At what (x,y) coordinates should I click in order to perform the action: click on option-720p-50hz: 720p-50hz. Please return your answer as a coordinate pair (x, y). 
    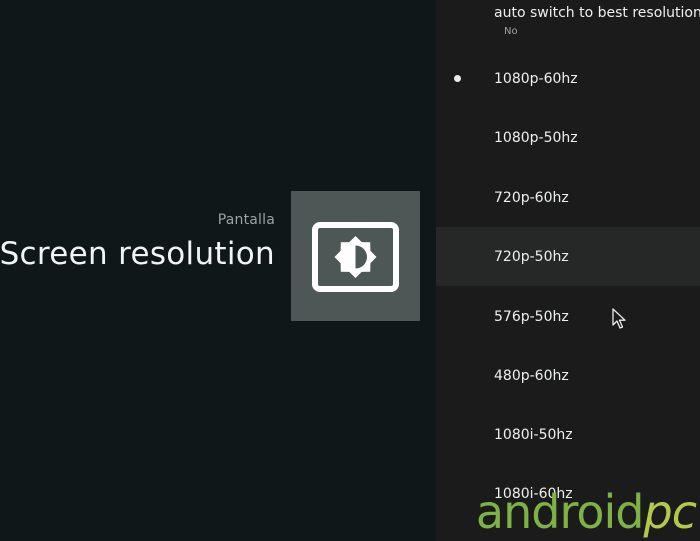
    Looking at the image, I should click on (568, 256).